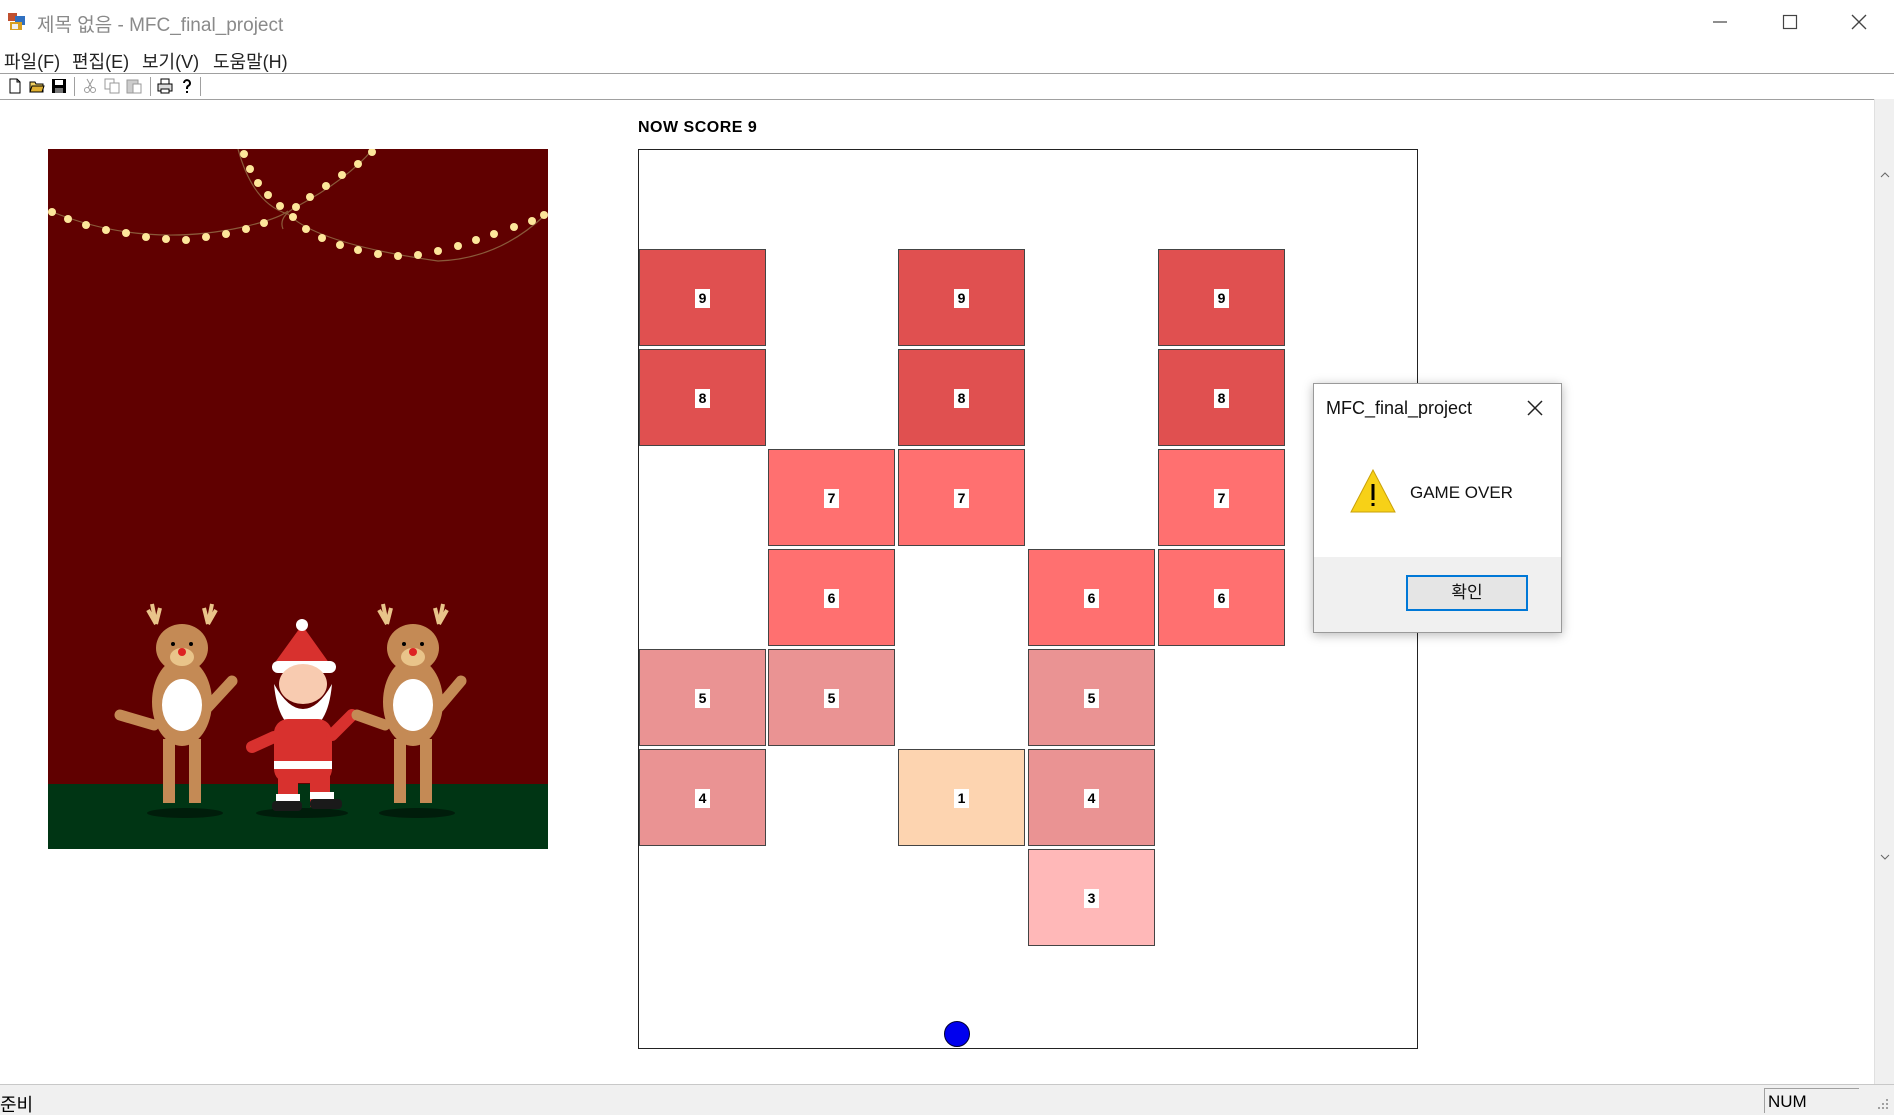 The image size is (1894, 1117). I want to click on warning-icon, so click(1373, 490).